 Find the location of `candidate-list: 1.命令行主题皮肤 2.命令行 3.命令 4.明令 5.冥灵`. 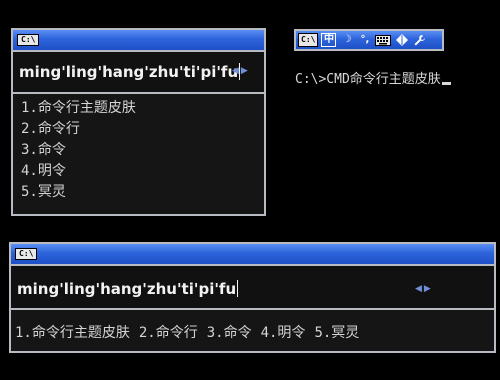

candidate-list: 1.命令行主题皮肤 2.命令行 3.命令 4.明令 5.冥灵 is located at coordinates (138, 148).